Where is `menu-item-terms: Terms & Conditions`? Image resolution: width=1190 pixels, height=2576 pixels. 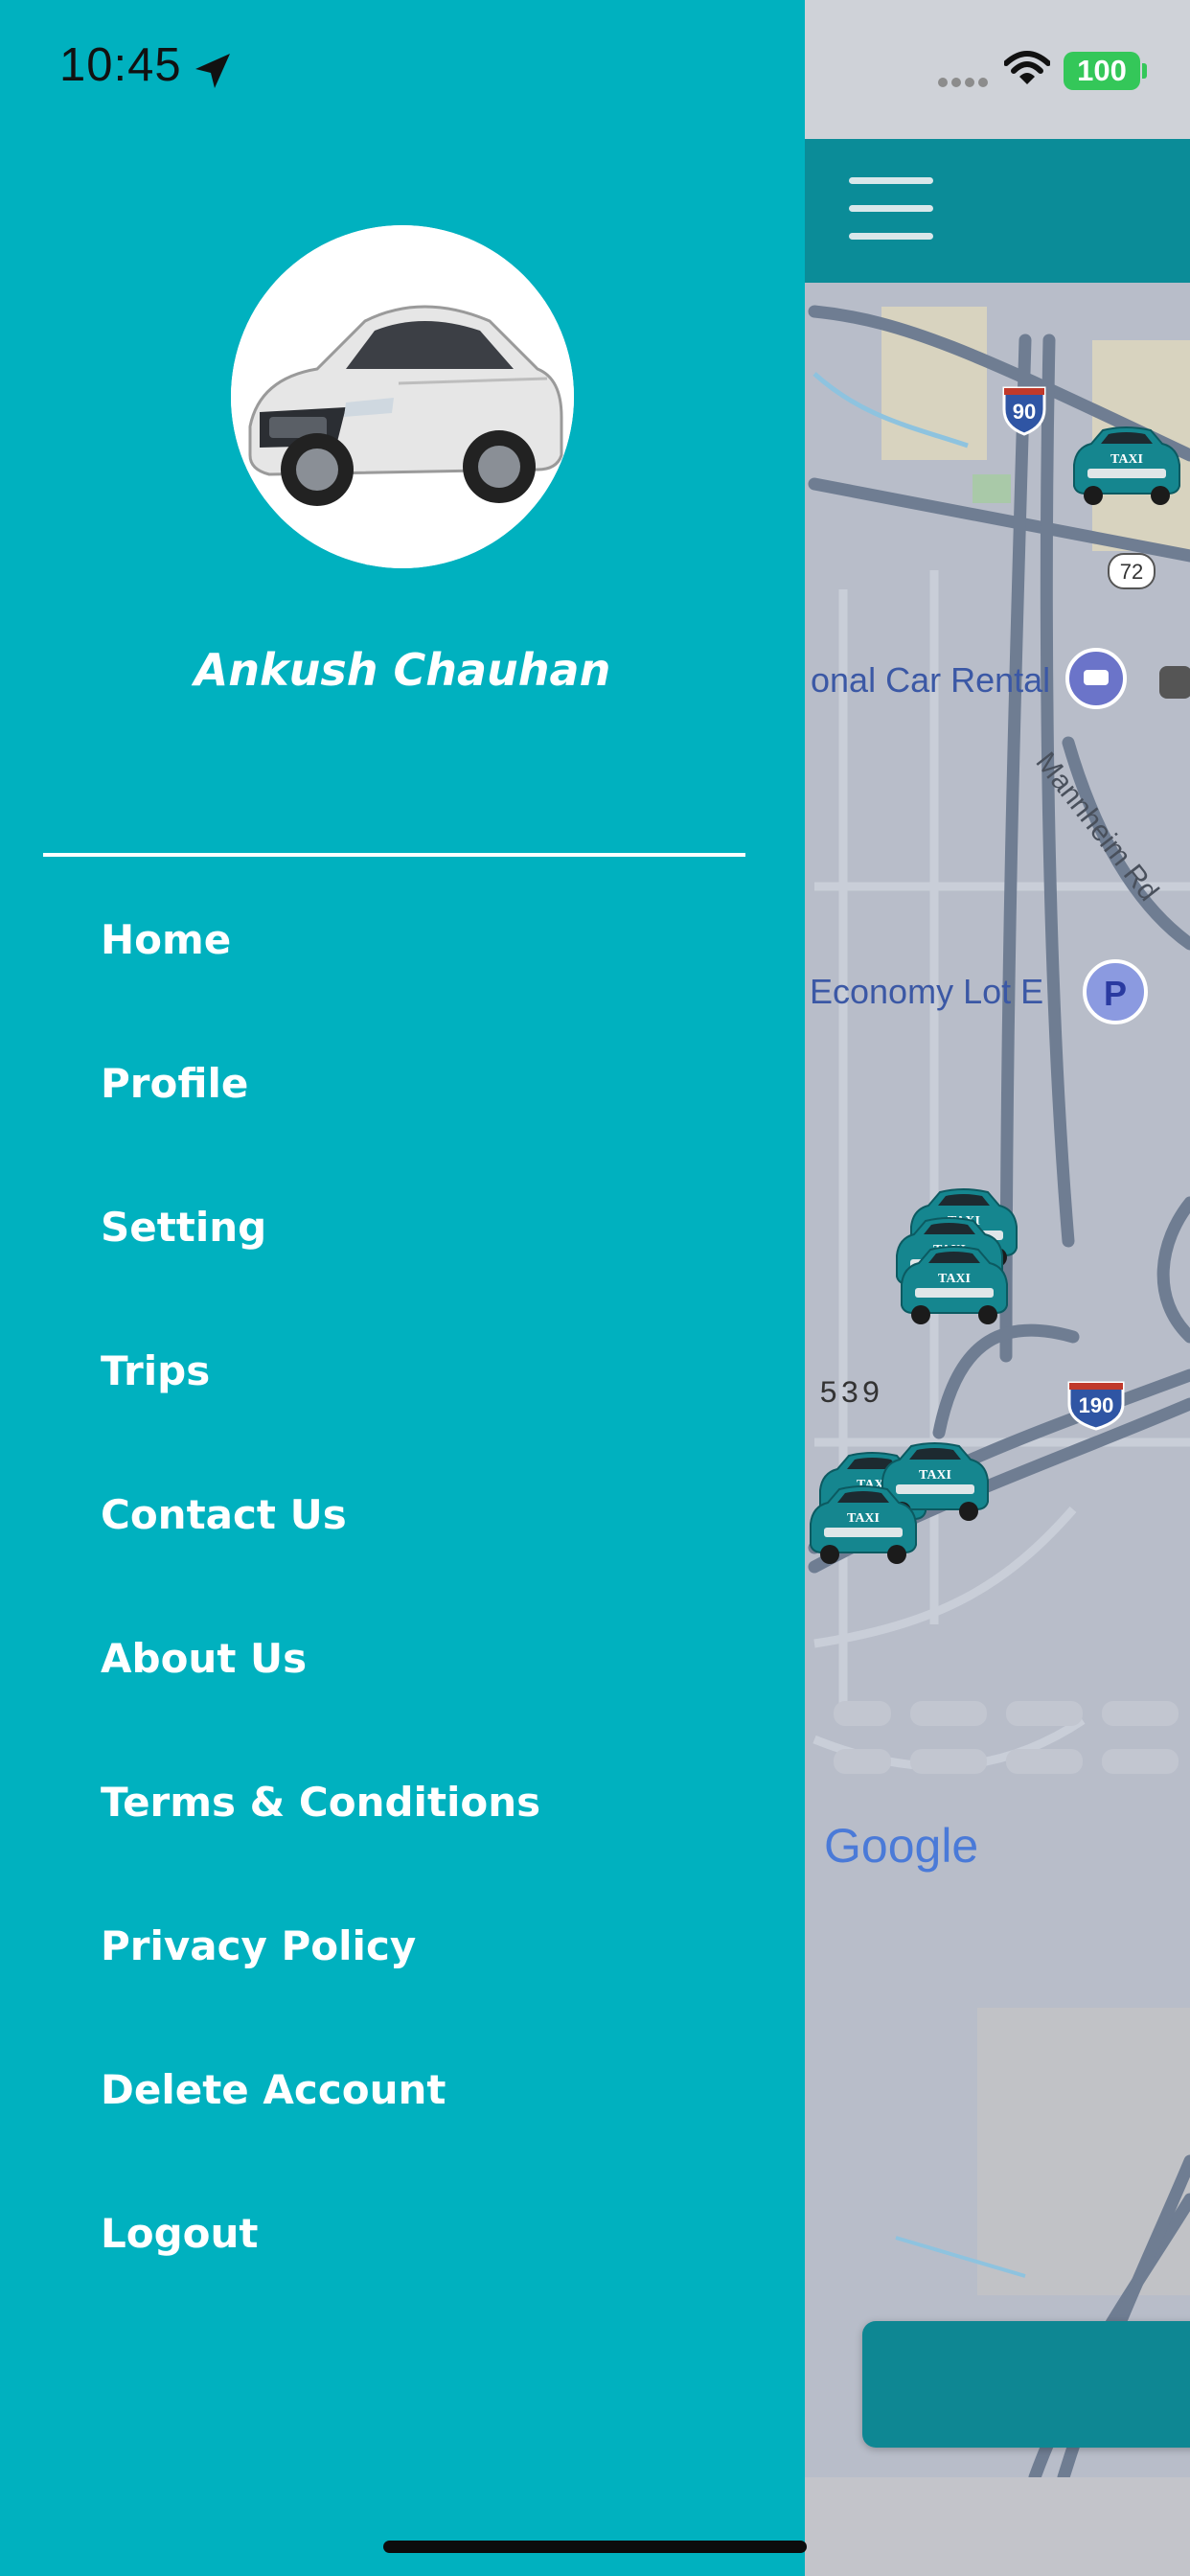 menu-item-terms: Terms & Conditions is located at coordinates (436, 1803).